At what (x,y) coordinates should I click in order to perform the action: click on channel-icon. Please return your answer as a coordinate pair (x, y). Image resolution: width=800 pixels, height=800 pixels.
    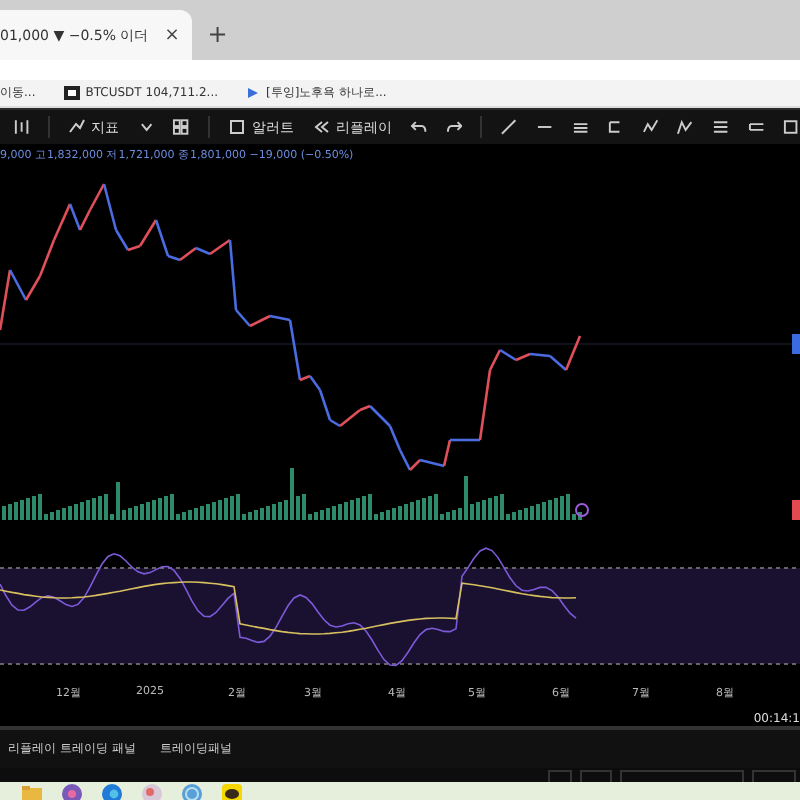
    Looking at the image, I should click on (615, 127).